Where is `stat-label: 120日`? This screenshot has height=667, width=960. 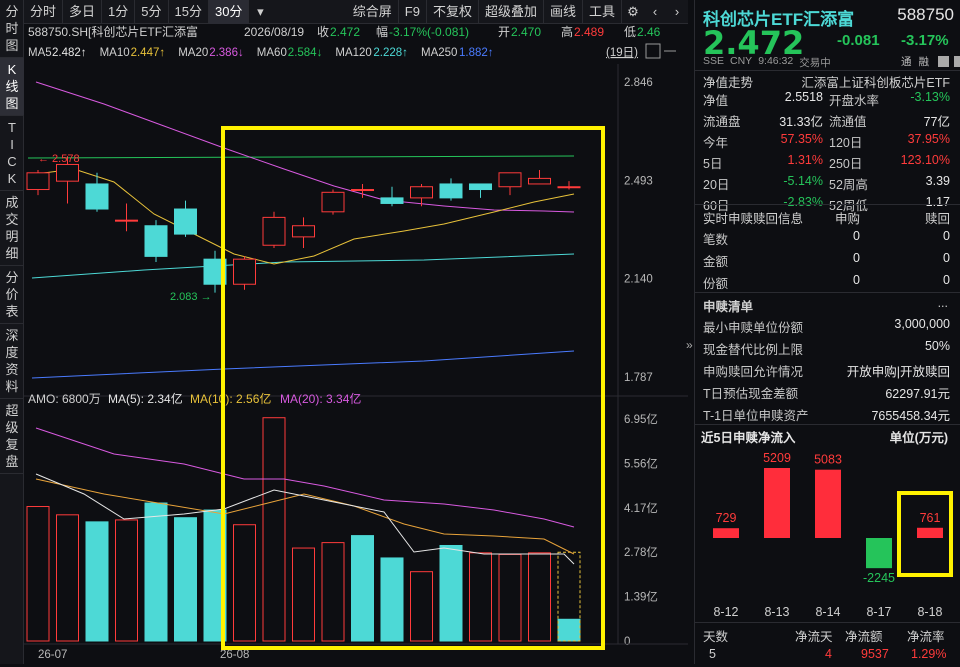 stat-label: 120日 is located at coordinates (846, 143).